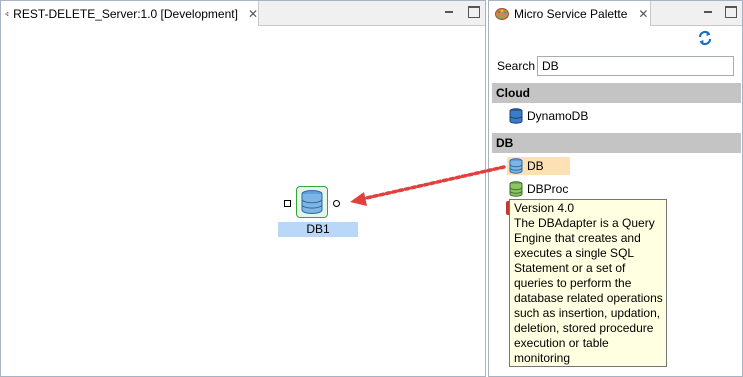 The height and width of the screenshot is (377, 743). I want to click on db-node, so click(312, 202).